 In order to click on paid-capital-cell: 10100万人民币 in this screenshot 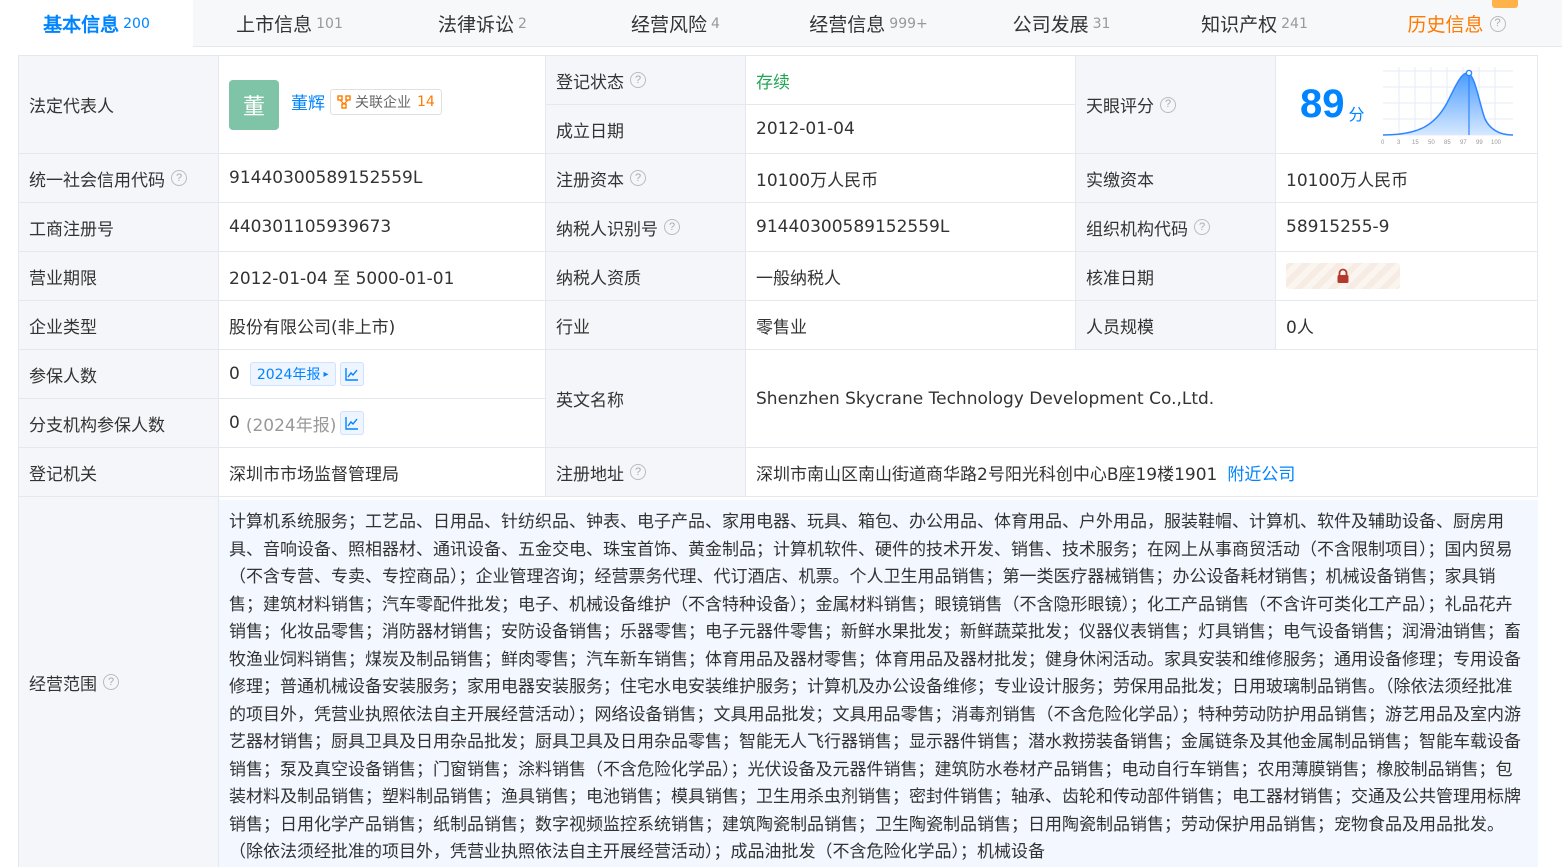, I will do `click(1407, 178)`.